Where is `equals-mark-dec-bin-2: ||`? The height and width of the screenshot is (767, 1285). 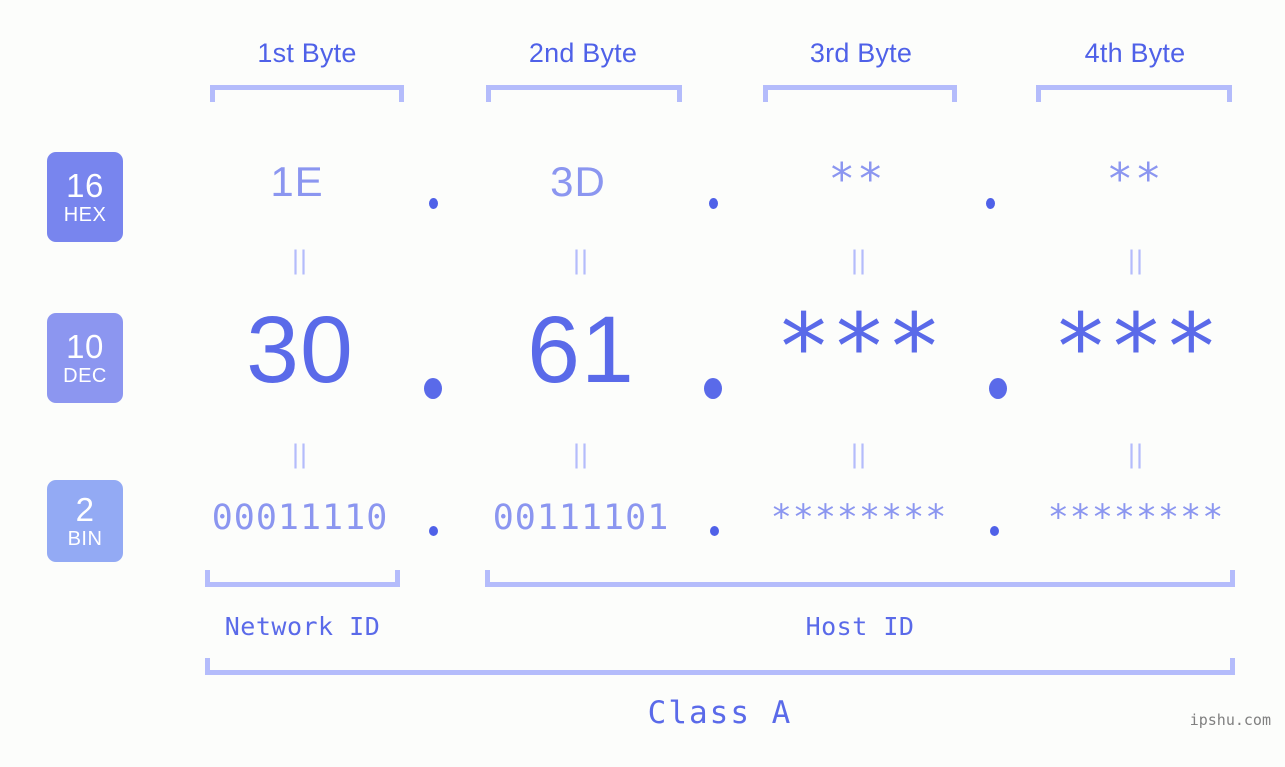 equals-mark-dec-bin-2: || is located at coordinates (581, 454).